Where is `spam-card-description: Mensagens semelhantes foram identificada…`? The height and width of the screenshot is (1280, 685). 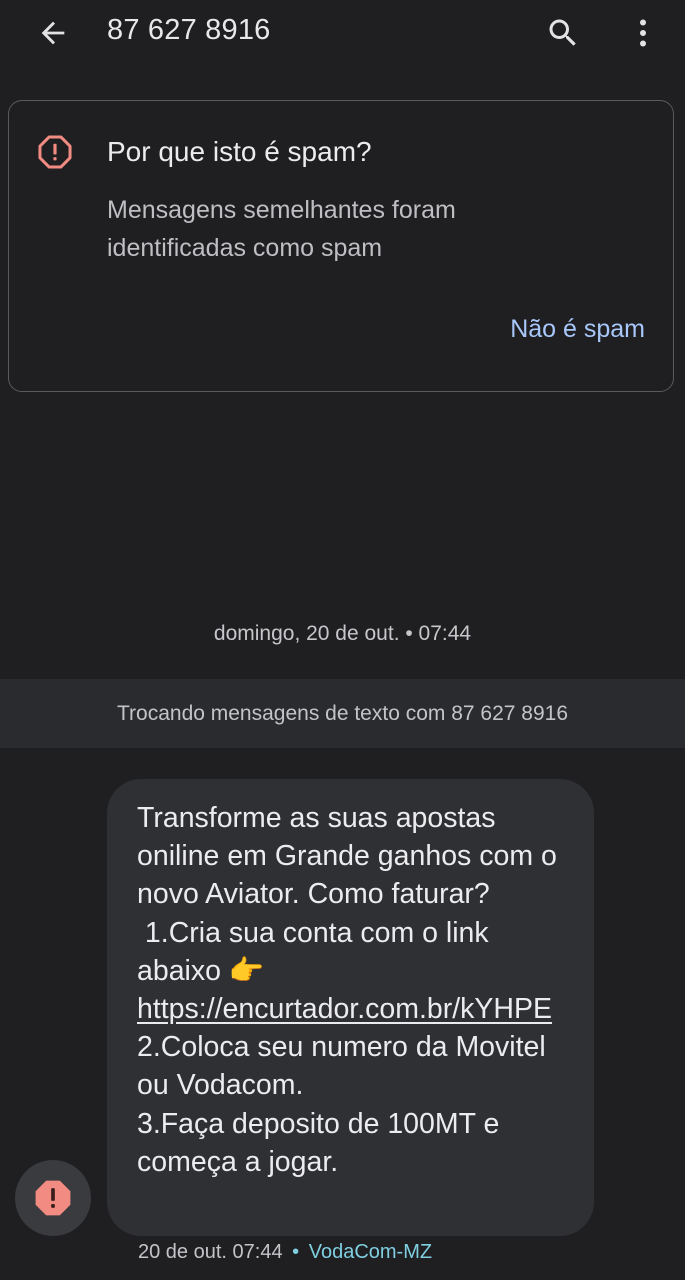
spam-card-description: Mensagens semelhantes foram identificada… is located at coordinates (281, 229).